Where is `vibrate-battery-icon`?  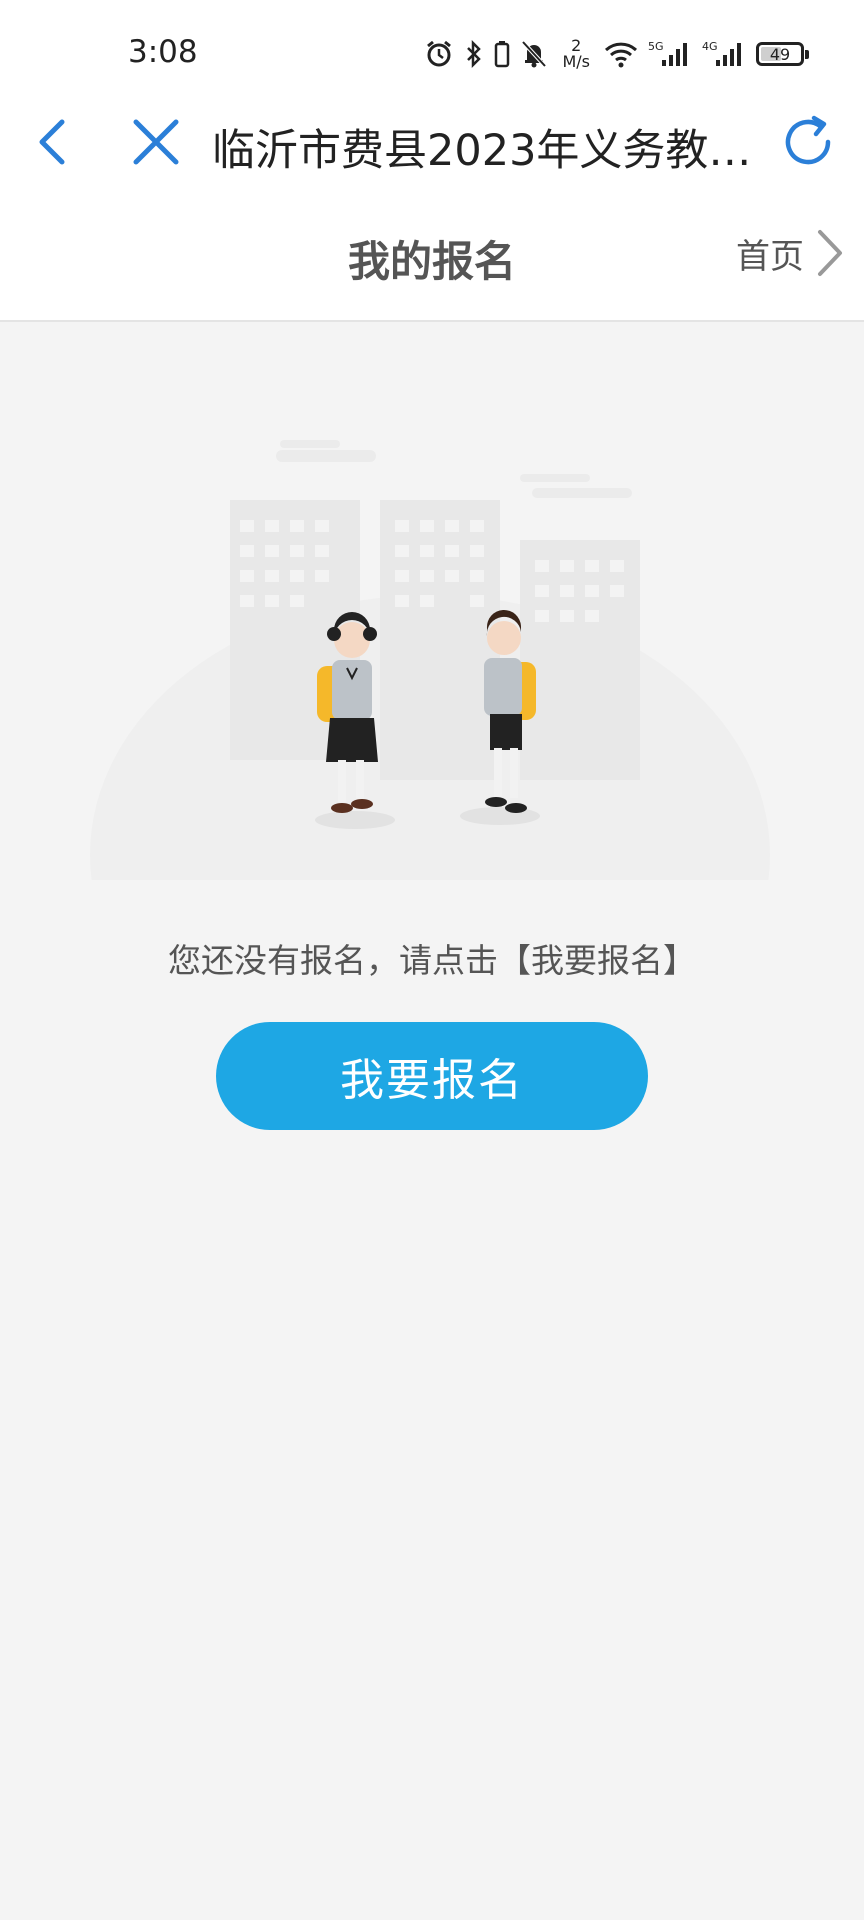
vibrate-battery-icon is located at coordinates (502, 54).